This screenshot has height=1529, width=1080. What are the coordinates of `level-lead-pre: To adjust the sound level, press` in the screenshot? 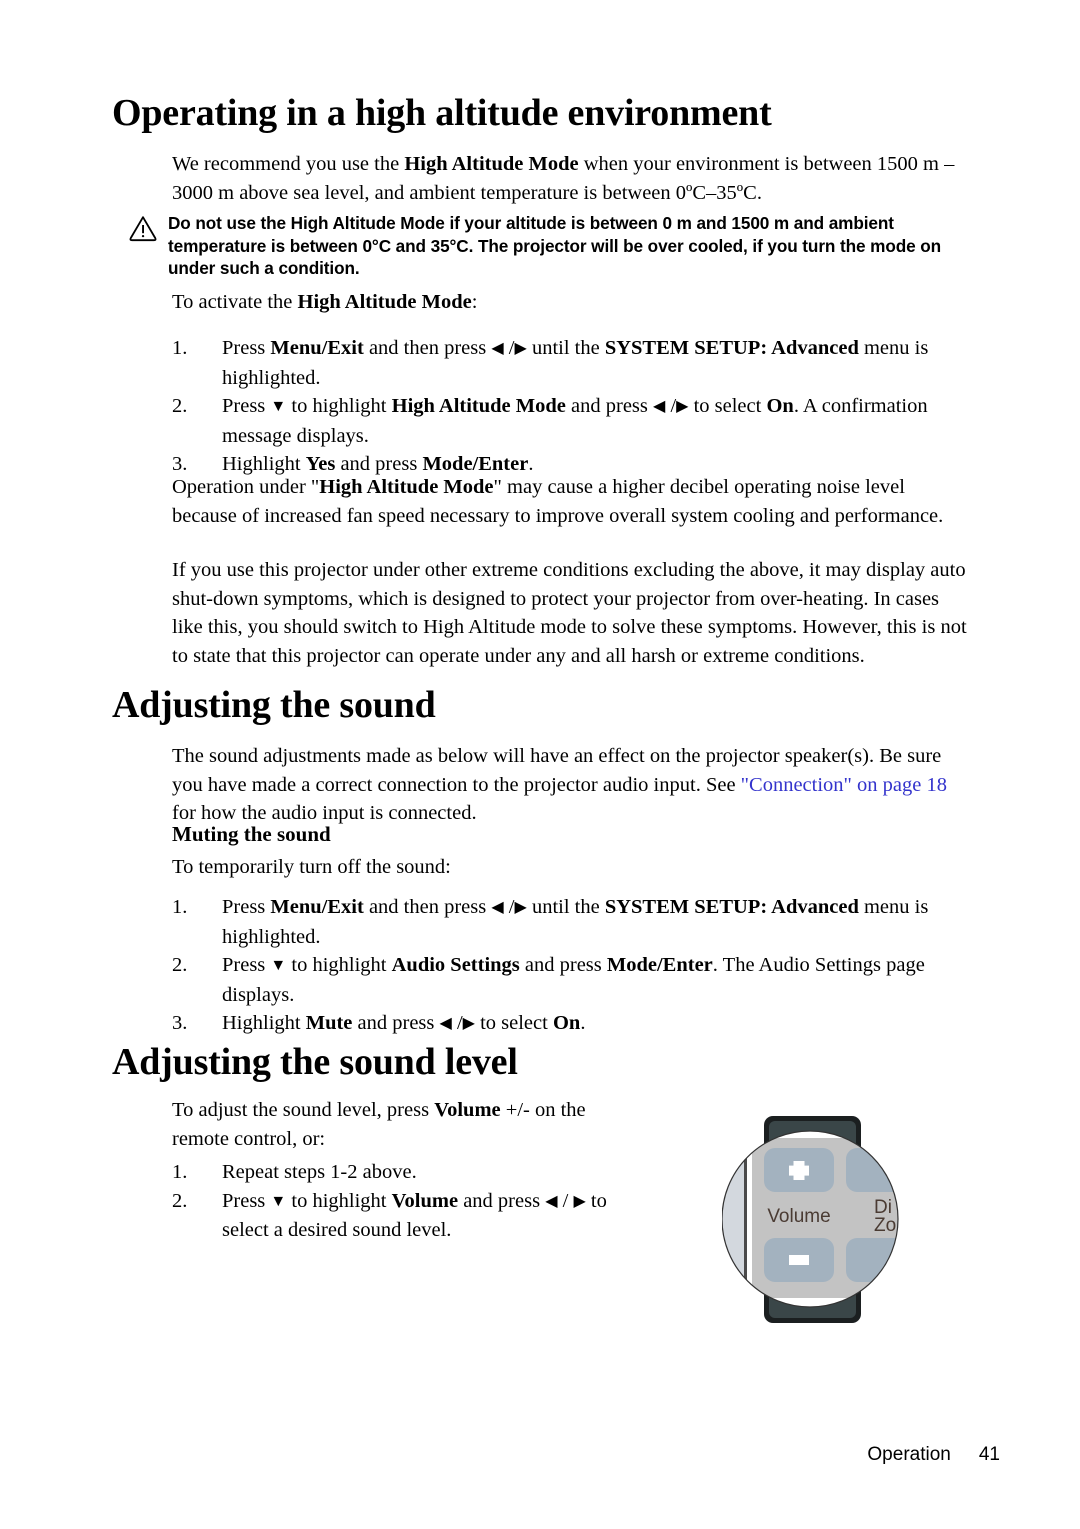 It's located at (303, 1110).